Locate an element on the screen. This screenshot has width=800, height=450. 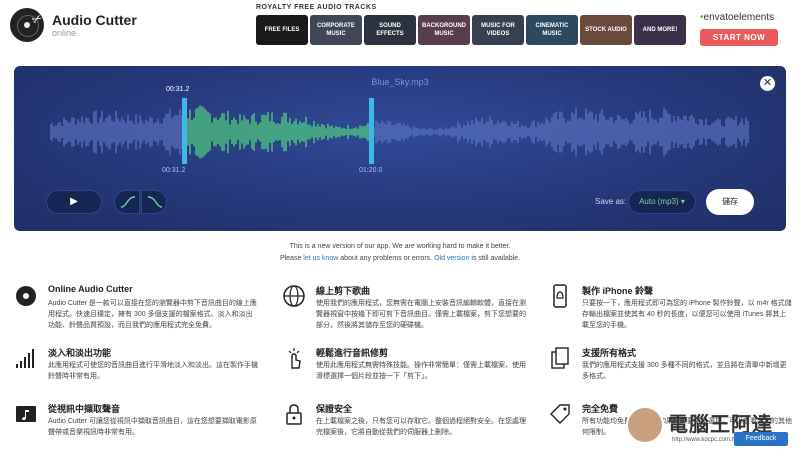
selection-start-handle is located at coordinates (184, 131).